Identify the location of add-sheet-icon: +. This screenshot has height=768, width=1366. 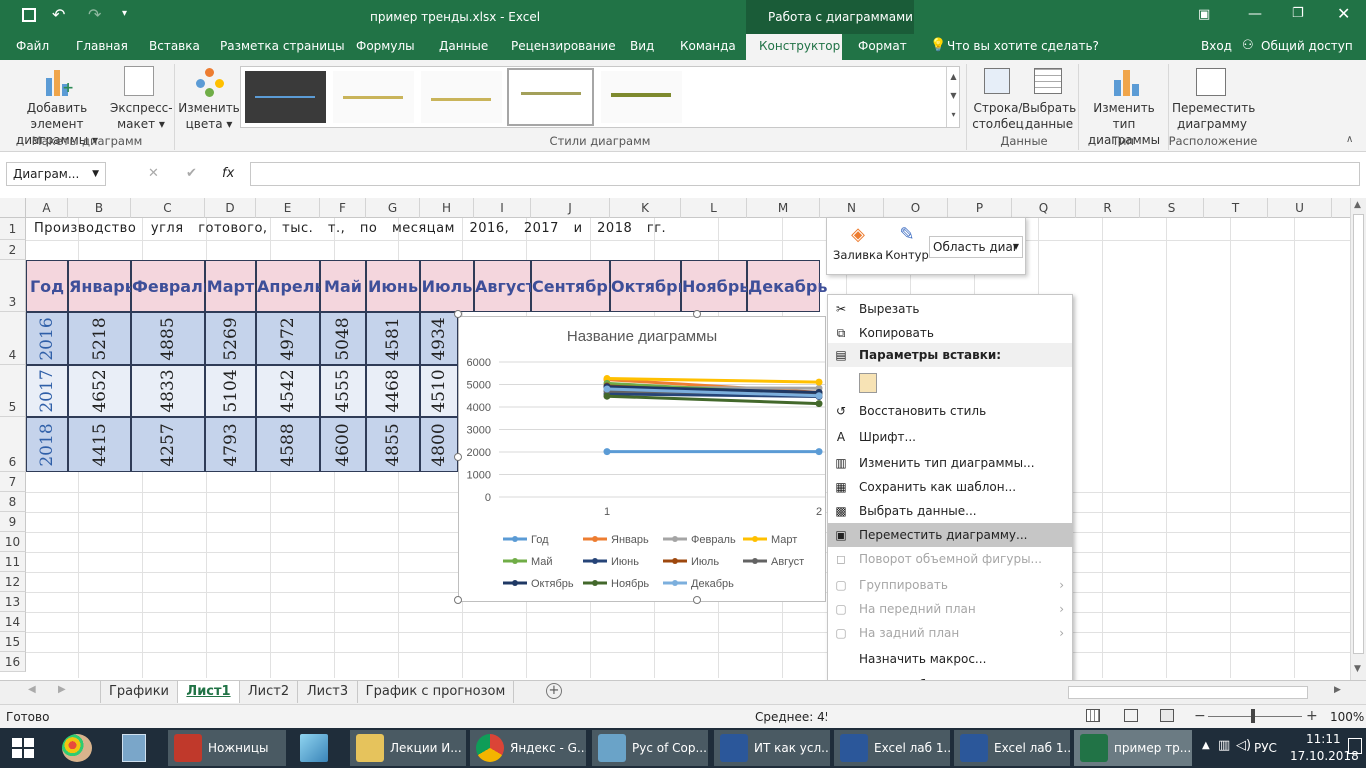
(554, 691).